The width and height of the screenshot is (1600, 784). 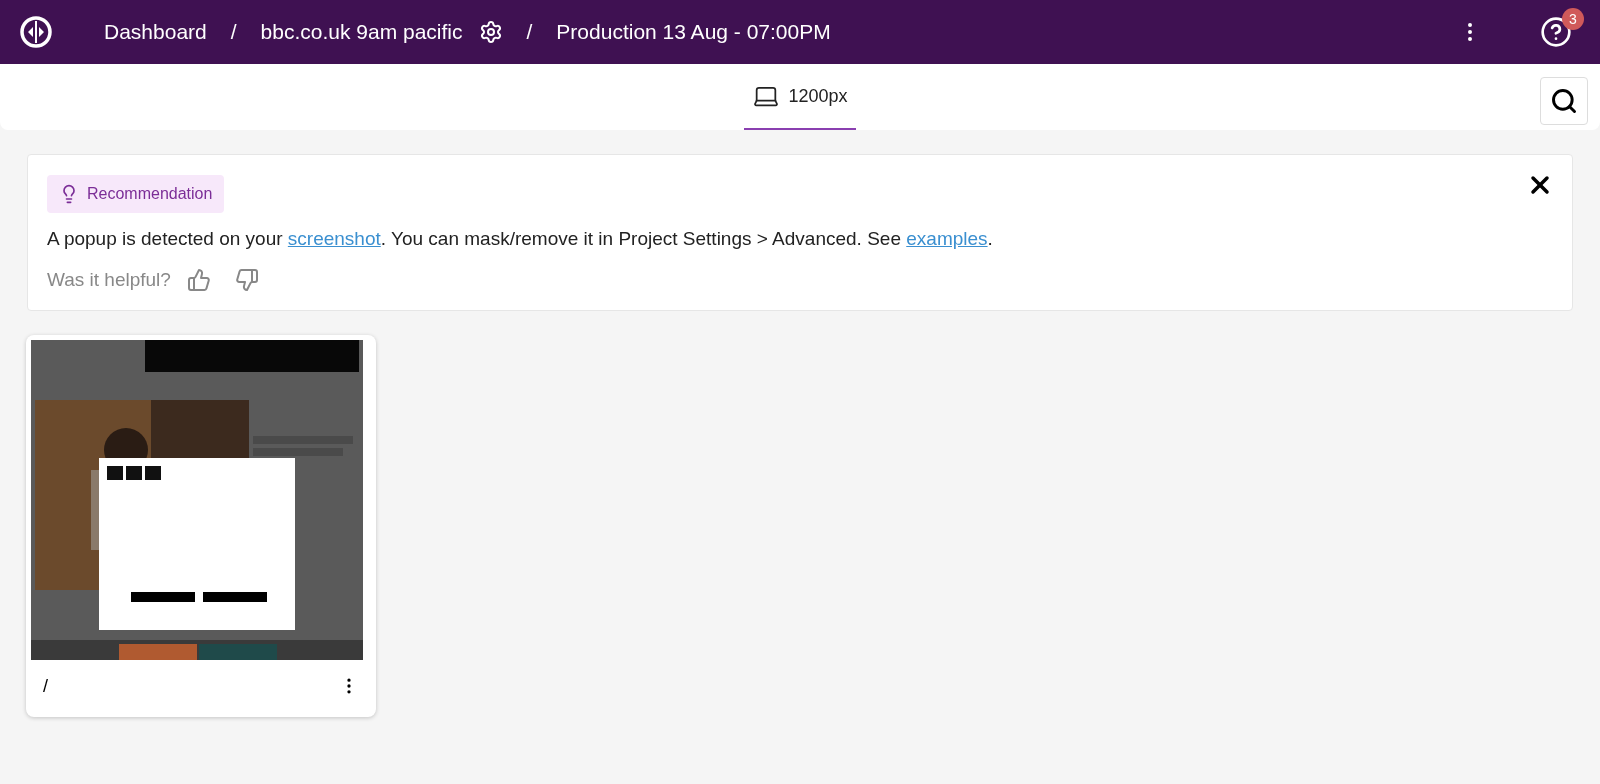 I want to click on feedback-prompt: Was it helpful?, so click(x=109, y=279).